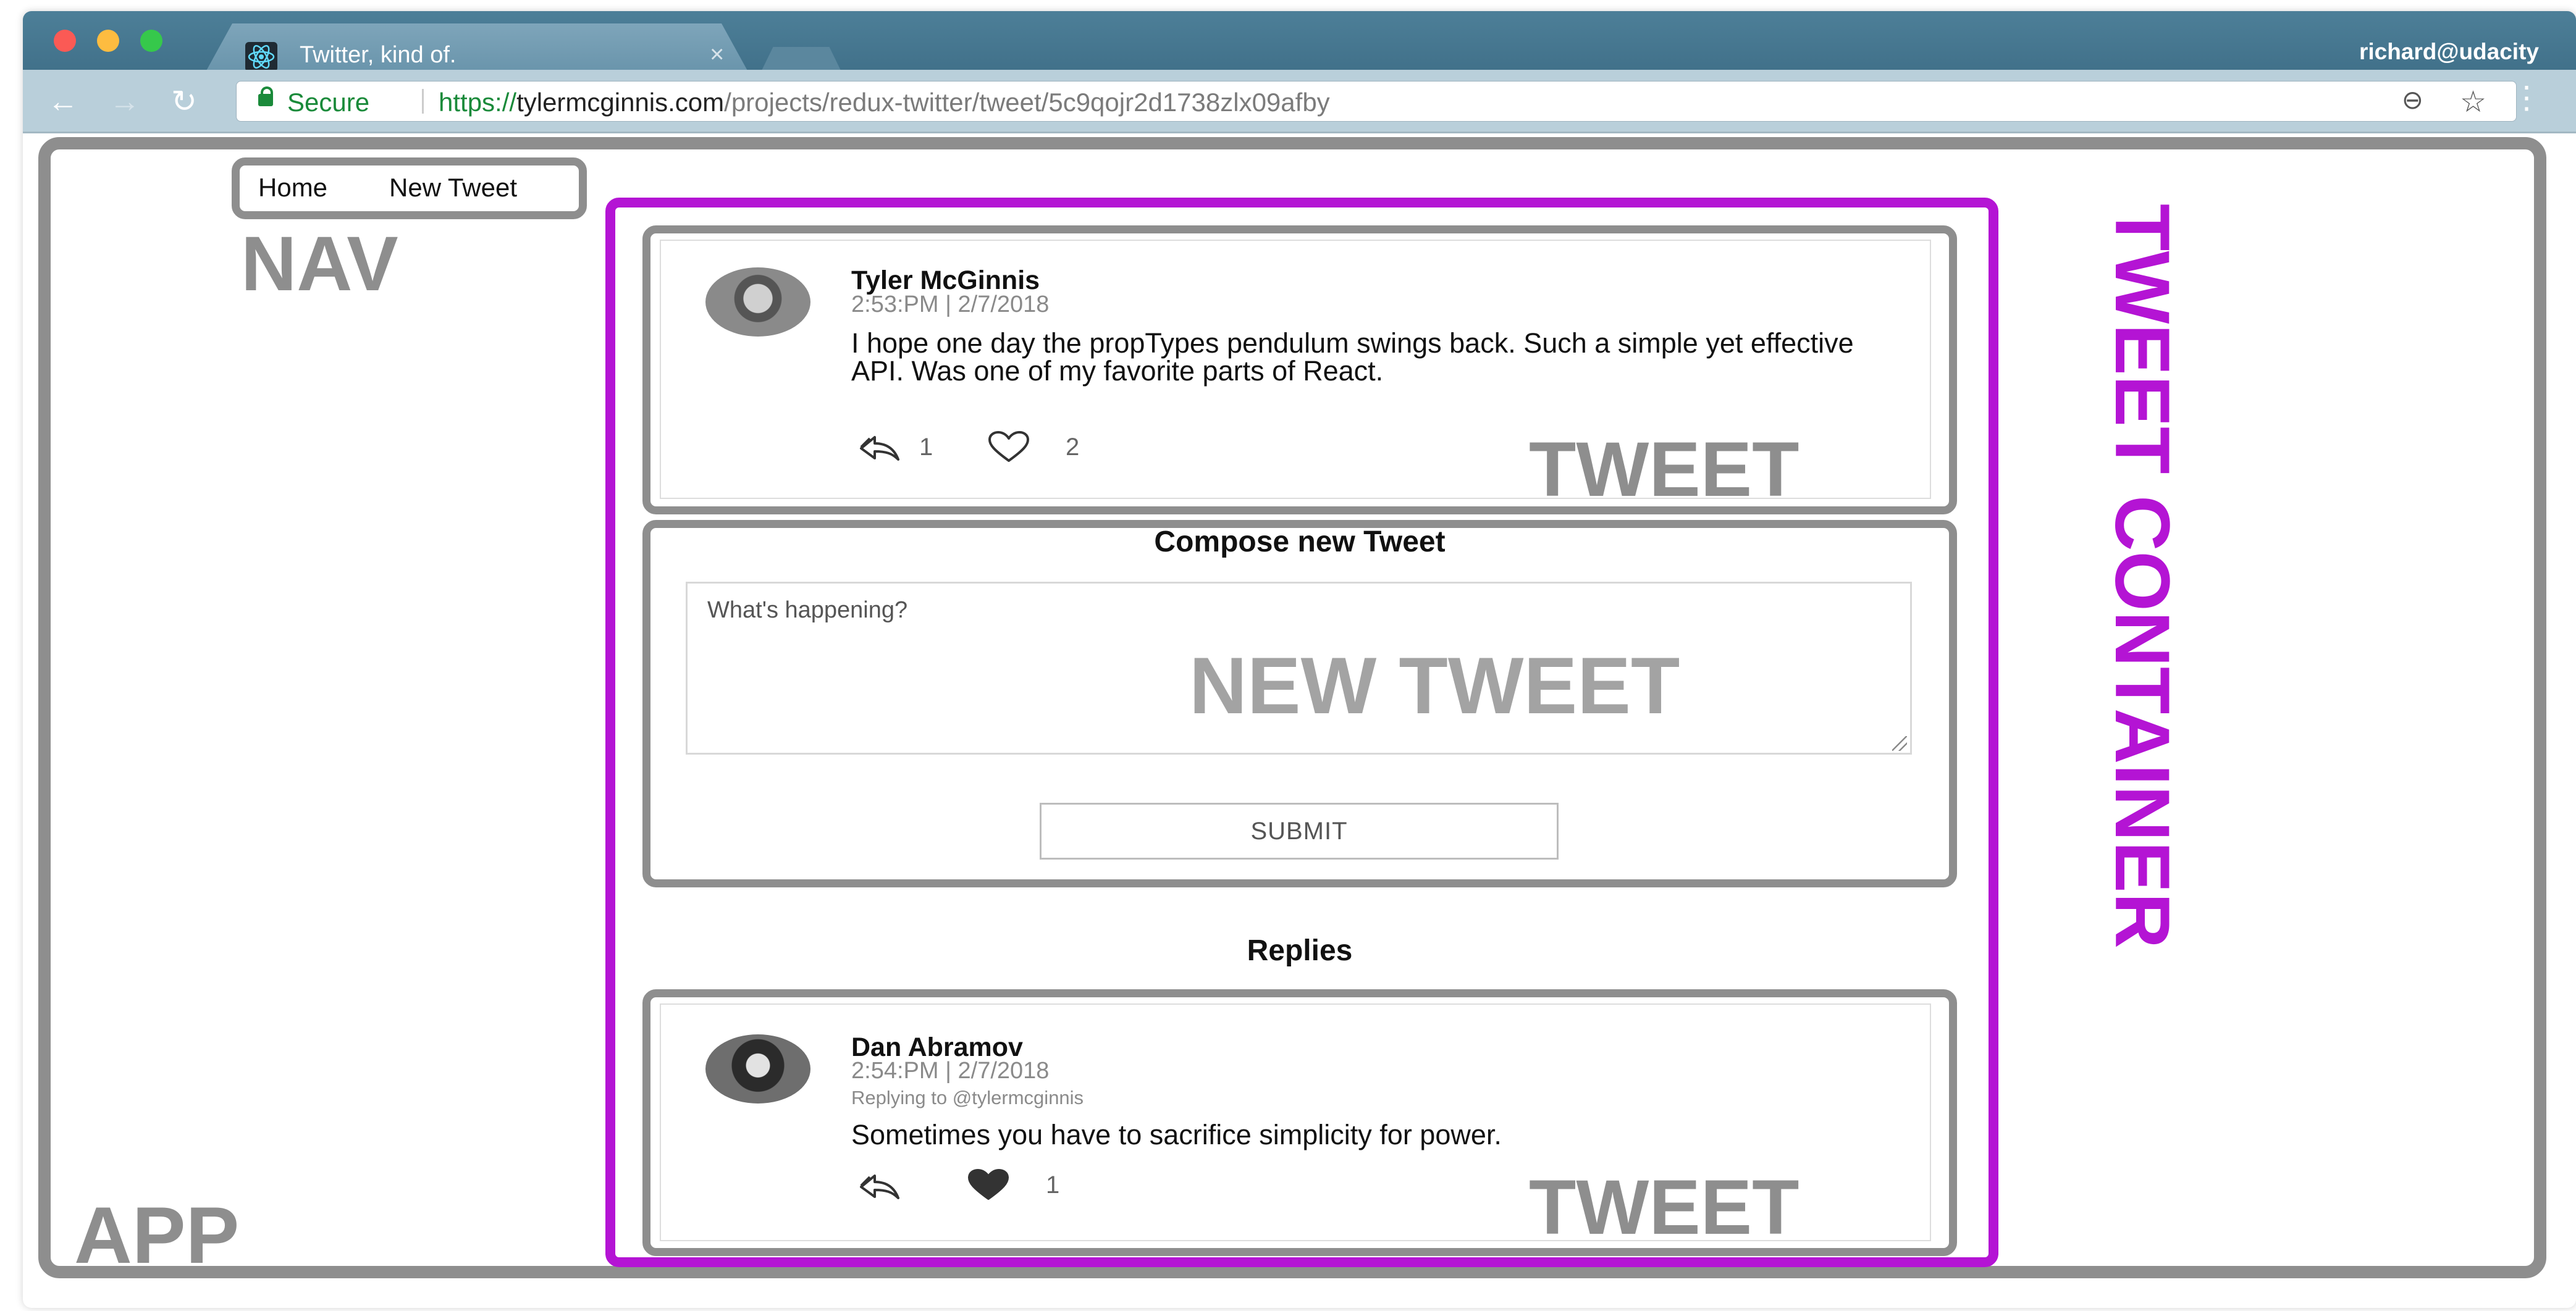 The width and height of the screenshot is (2576, 1311). I want to click on browser-tab, so click(477, 48).